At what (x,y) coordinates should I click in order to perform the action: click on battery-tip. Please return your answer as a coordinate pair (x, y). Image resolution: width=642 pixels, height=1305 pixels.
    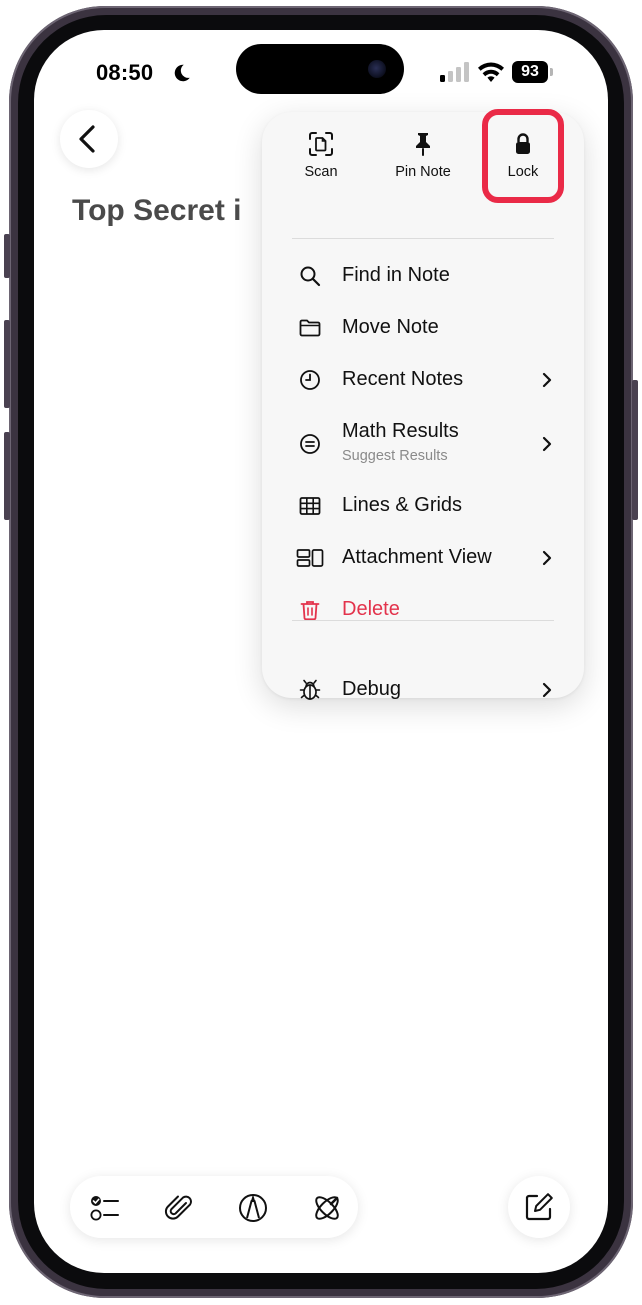
    Looking at the image, I should click on (551, 72).